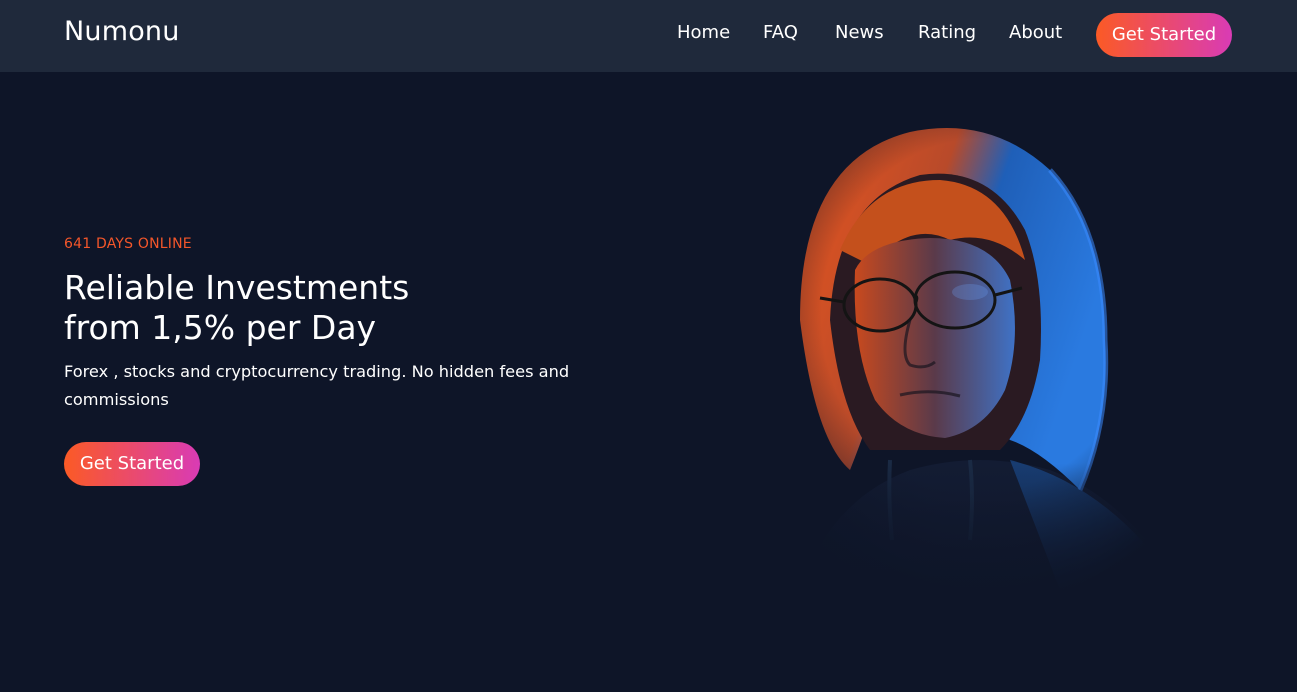 The width and height of the screenshot is (1297, 692). I want to click on nav-get-started-button: Get Started, so click(1164, 35).